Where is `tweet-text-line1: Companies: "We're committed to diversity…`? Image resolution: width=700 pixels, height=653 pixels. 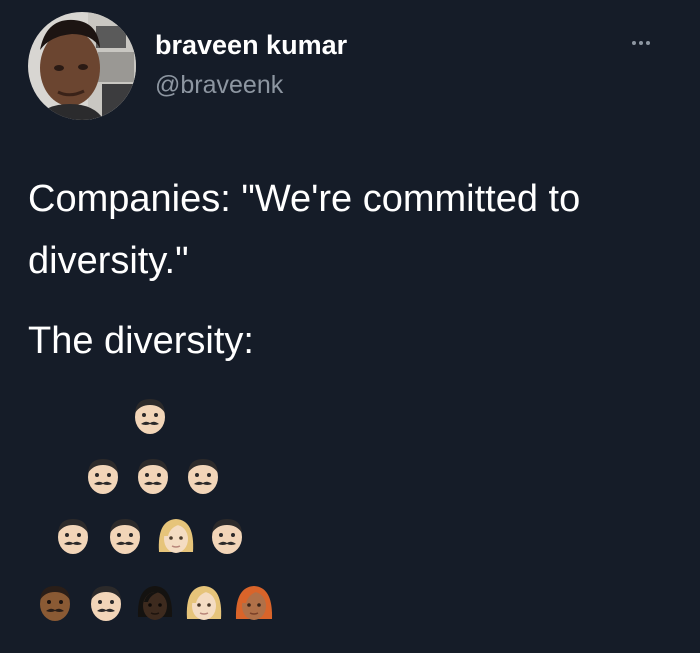 tweet-text-line1: Companies: "We're committed to diversity… is located at coordinates (304, 230).